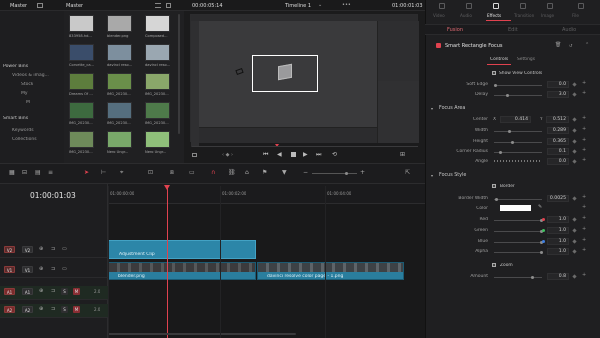  I want to click on center-x-field: 0.414, so click(515, 119).